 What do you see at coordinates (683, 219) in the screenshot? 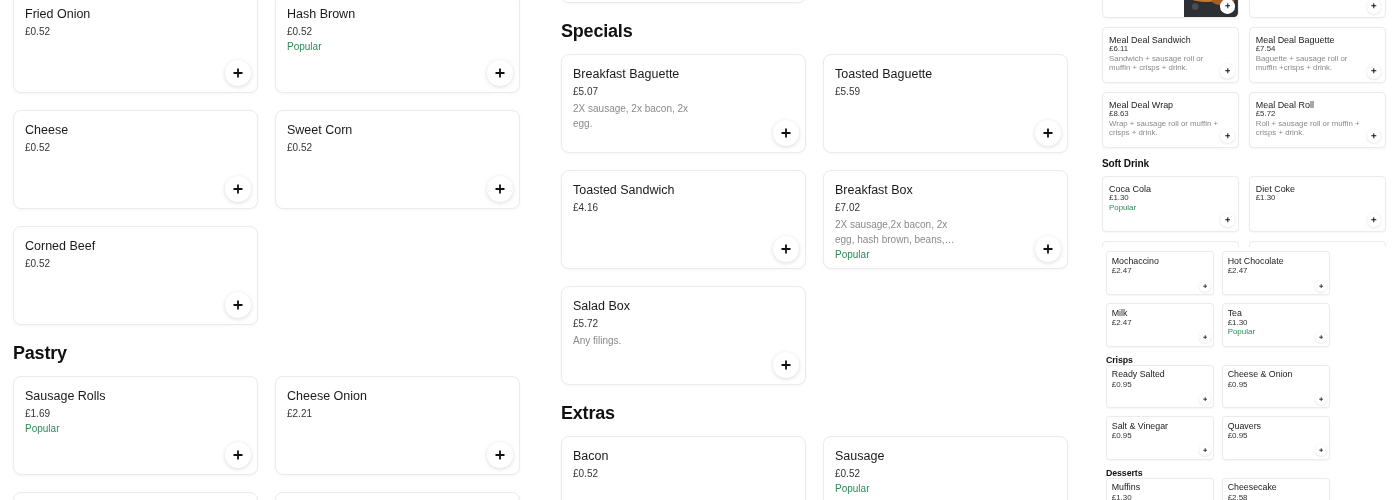
I see `item-card: Toasted Sandwich £4.16` at bounding box center [683, 219].